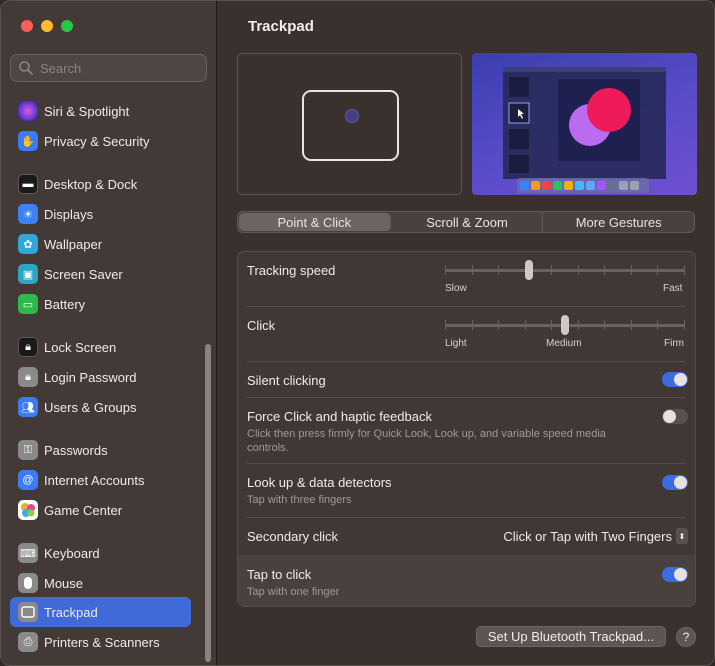 This screenshot has width=715, height=666. What do you see at coordinates (28, 583) in the screenshot?
I see `mouse-icon` at bounding box center [28, 583].